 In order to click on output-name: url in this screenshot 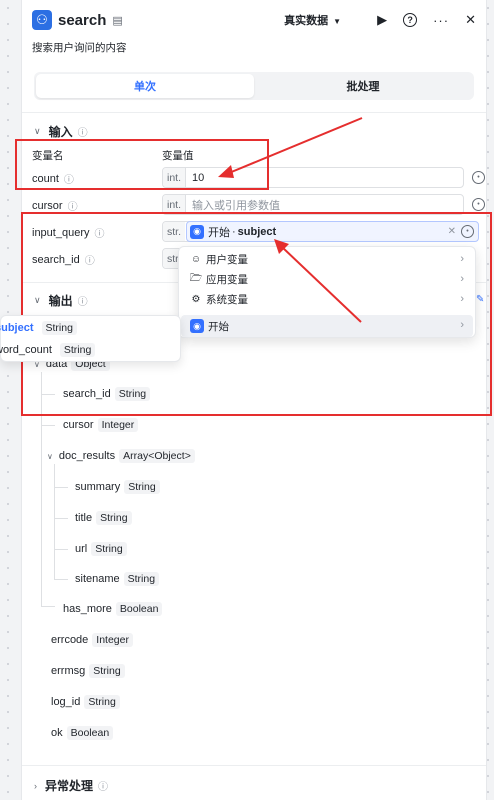, I will do `click(81, 549)`.